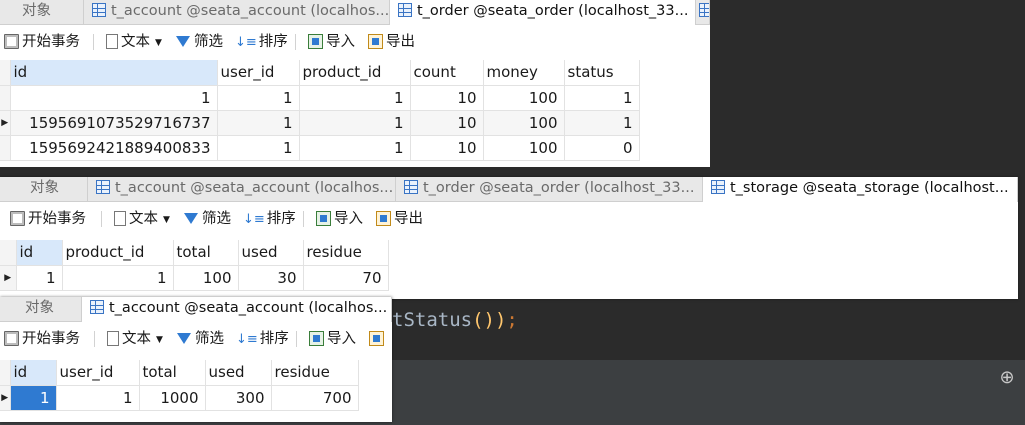 The width and height of the screenshot is (1025, 425). I want to click on code-parens: ()), so click(489, 320).